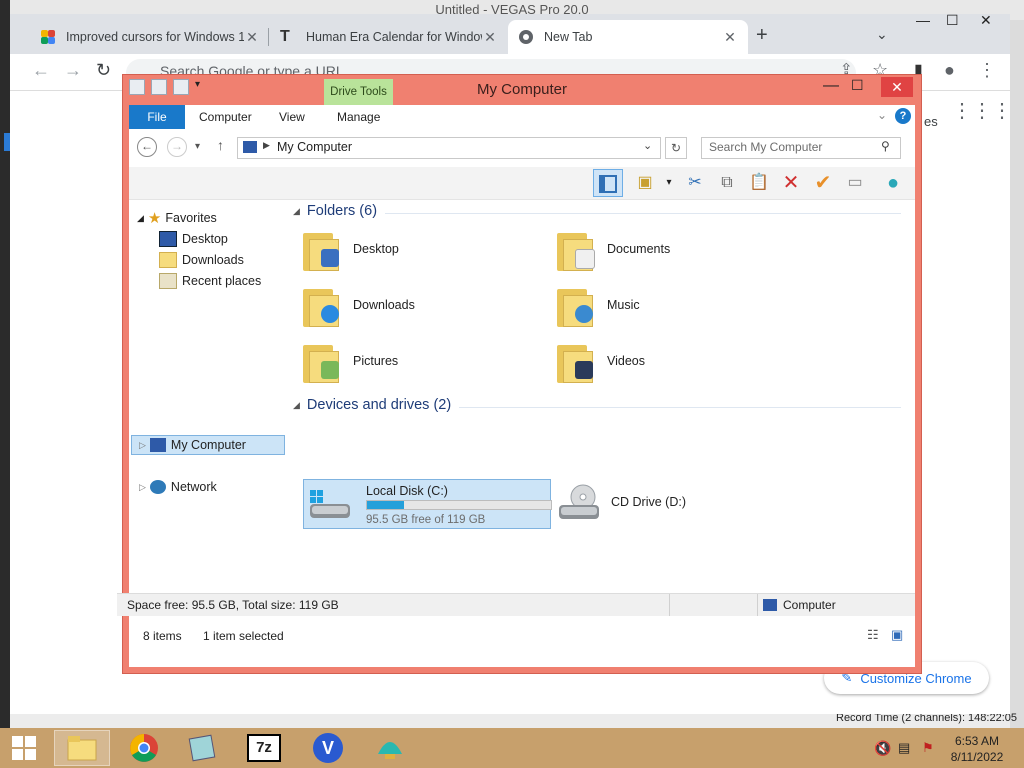 Image resolution: width=1024 pixels, height=768 pixels. Describe the element at coordinates (601, 361) in the screenshot. I see `folder-videos: Videos` at that location.